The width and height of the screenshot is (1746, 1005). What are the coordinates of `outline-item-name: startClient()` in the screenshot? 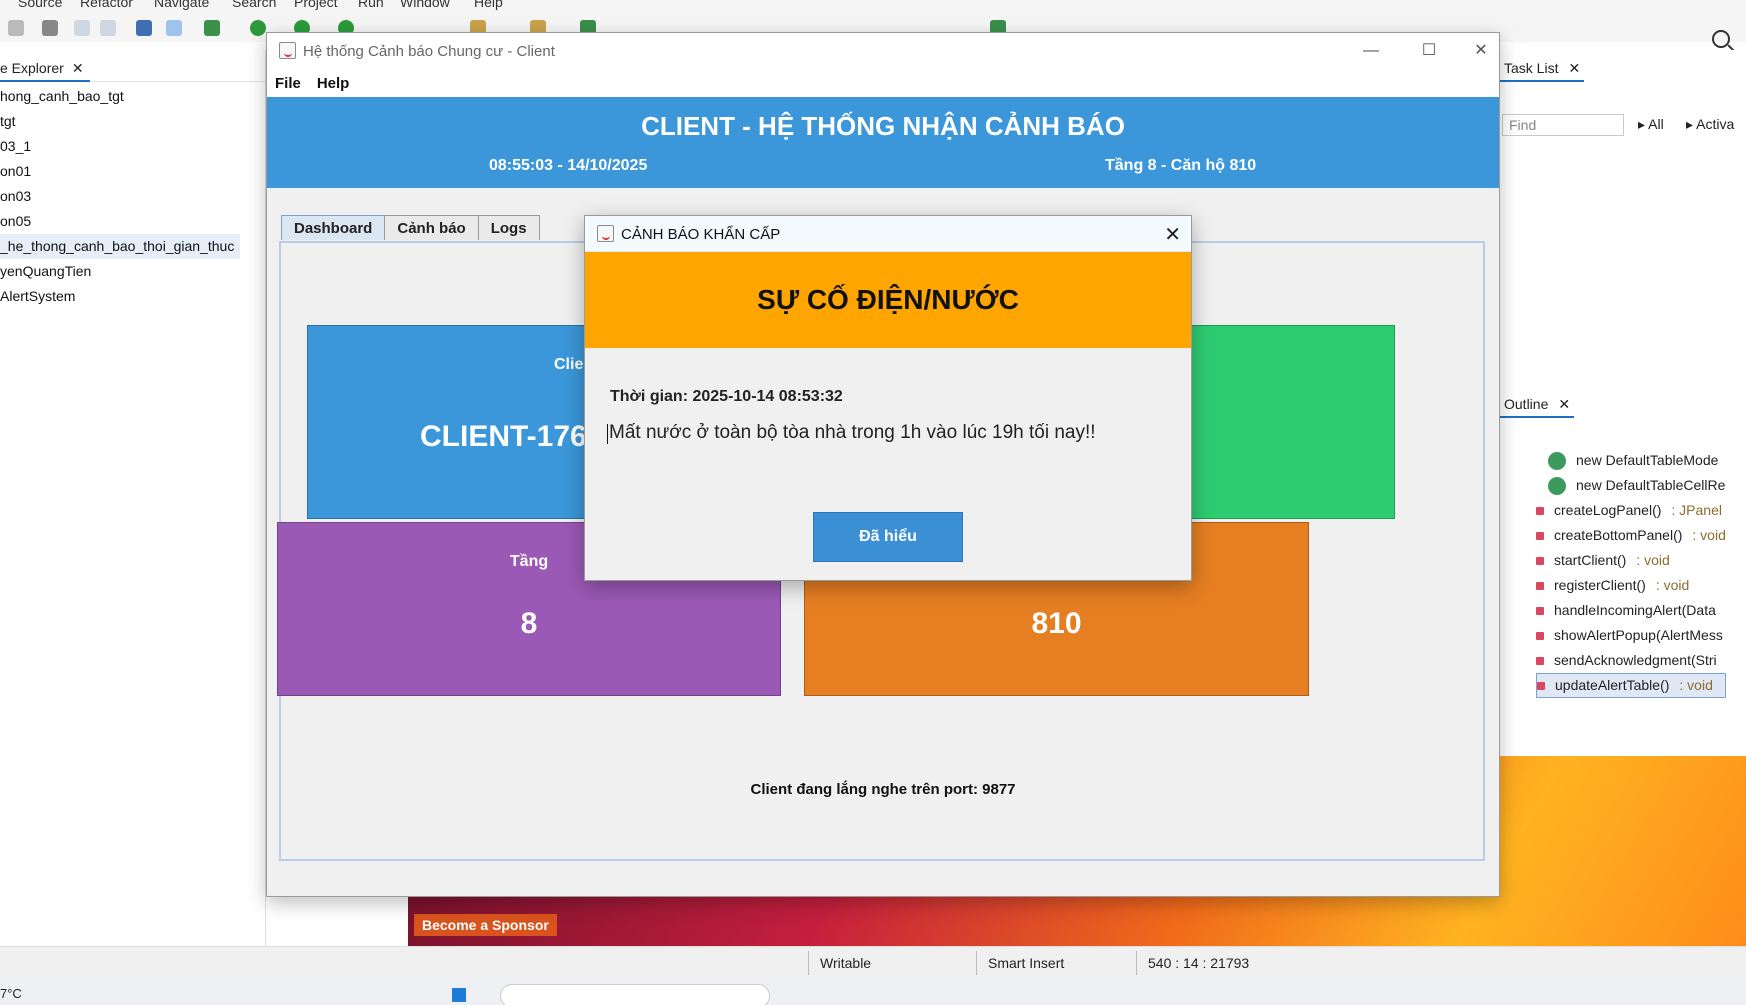 It's located at (1590, 560).